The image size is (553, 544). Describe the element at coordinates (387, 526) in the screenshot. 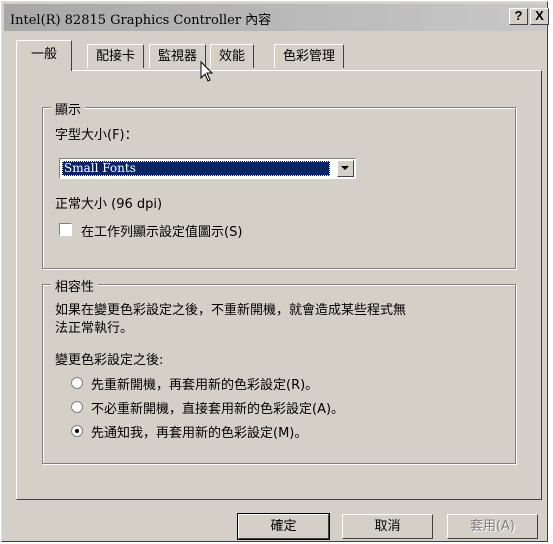

I see `cancel-button: 取消` at that location.